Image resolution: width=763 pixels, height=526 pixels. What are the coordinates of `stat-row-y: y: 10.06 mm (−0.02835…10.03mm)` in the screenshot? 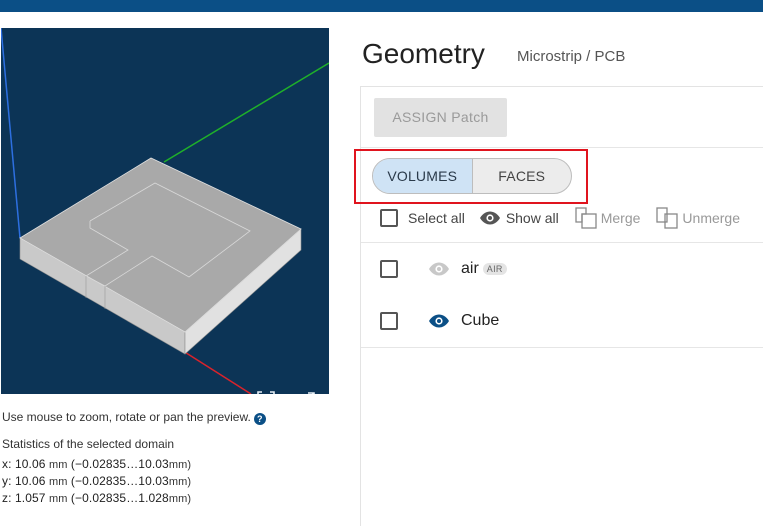 It's located at (97, 481).